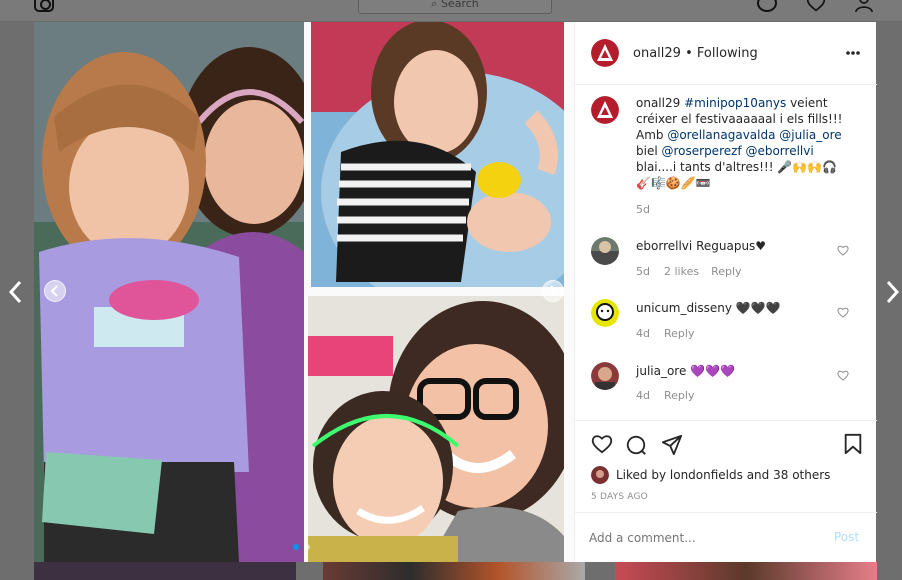 The height and width of the screenshot is (580, 902). Describe the element at coordinates (436, 429) in the screenshot. I see `photo-selfie-with-headphones` at that location.